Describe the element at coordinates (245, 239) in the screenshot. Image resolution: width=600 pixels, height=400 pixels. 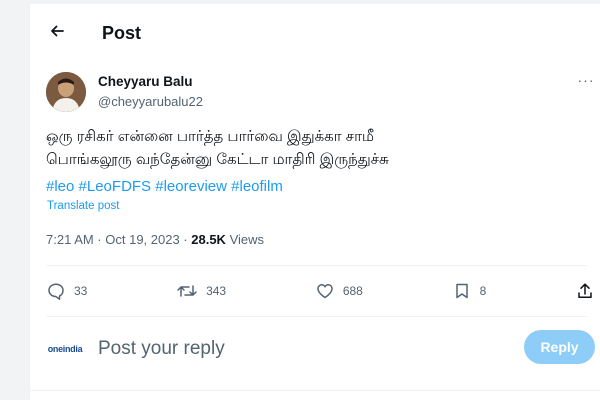
I see `views-label: Views` at that location.